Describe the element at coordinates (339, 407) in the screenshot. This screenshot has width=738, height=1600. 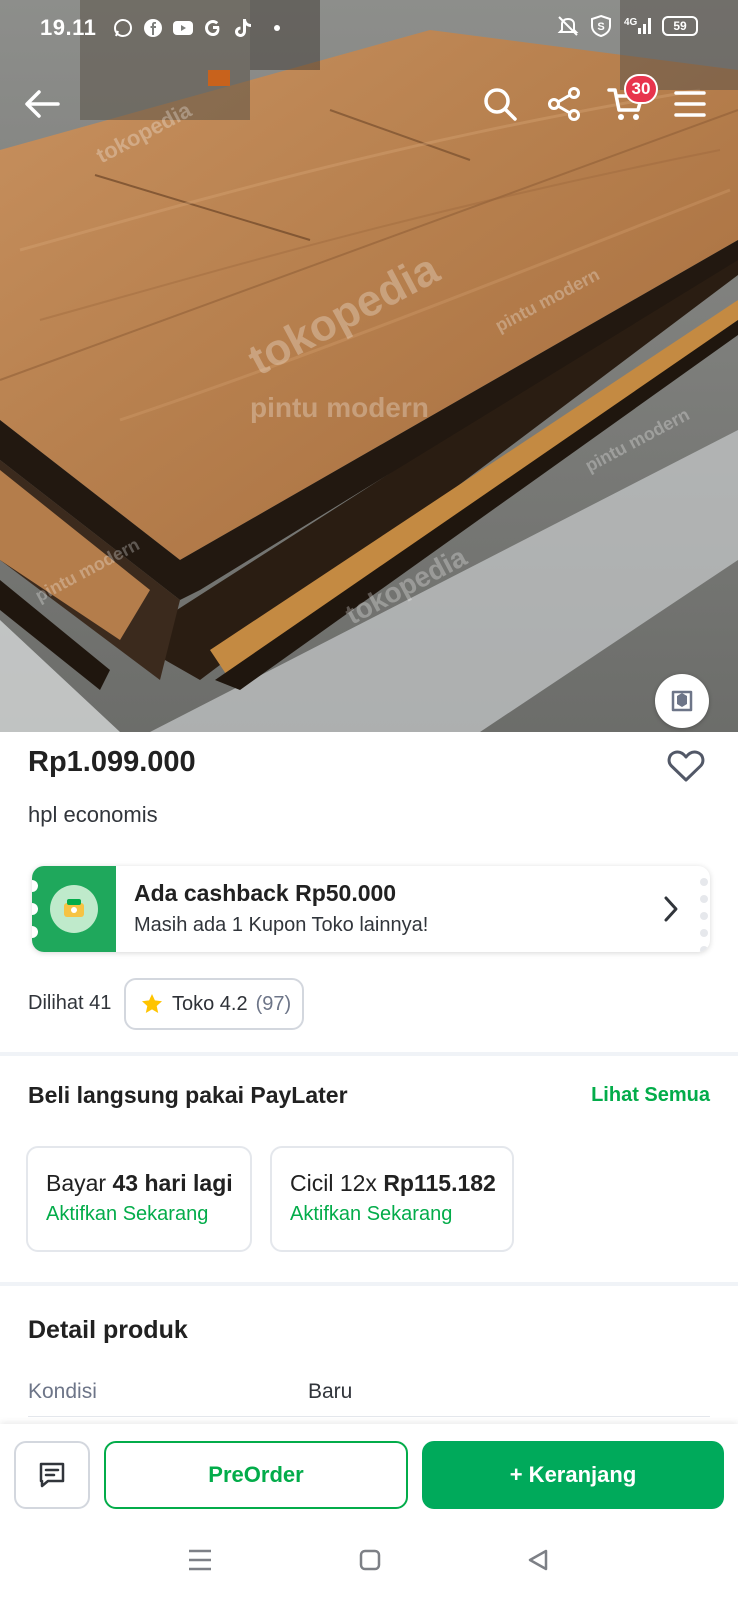
I see `watermark: pintu modern` at that location.